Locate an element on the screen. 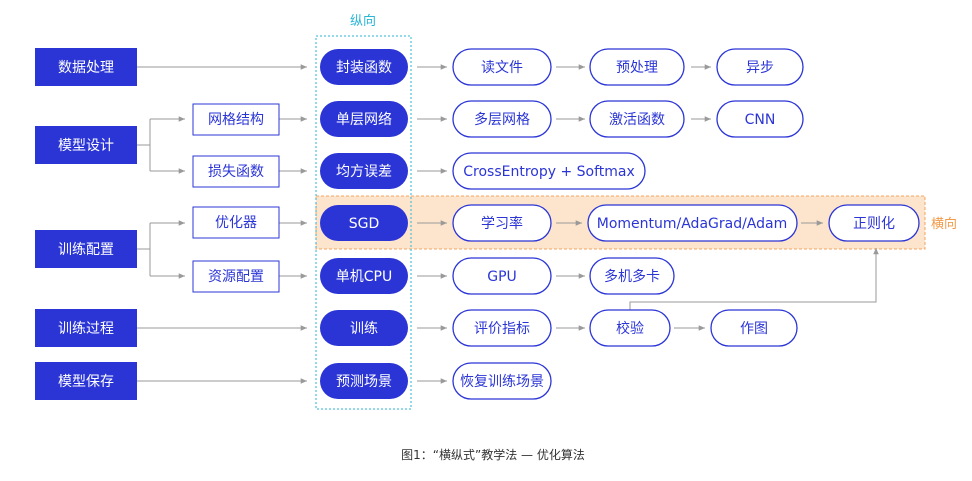  step-cnn: CNN is located at coordinates (760, 119).